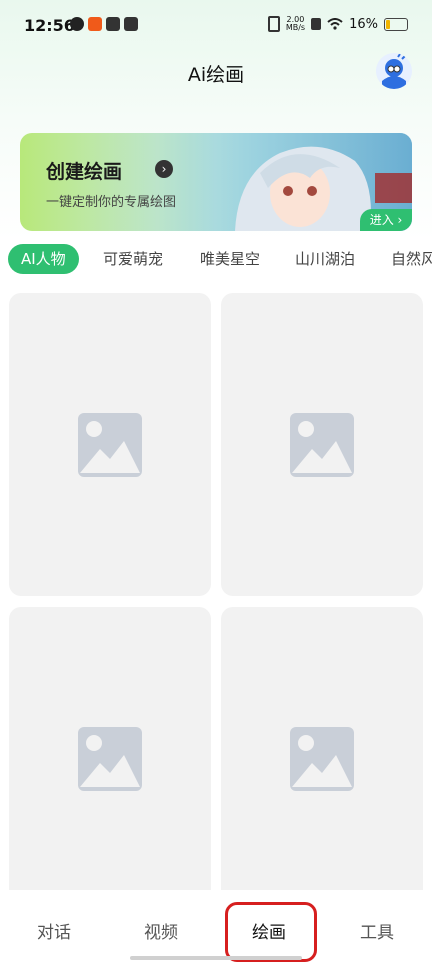 The width and height of the screenshot is (432, 964). I want to click on network-speed: 2.00 MB/s, so click(295, 24).